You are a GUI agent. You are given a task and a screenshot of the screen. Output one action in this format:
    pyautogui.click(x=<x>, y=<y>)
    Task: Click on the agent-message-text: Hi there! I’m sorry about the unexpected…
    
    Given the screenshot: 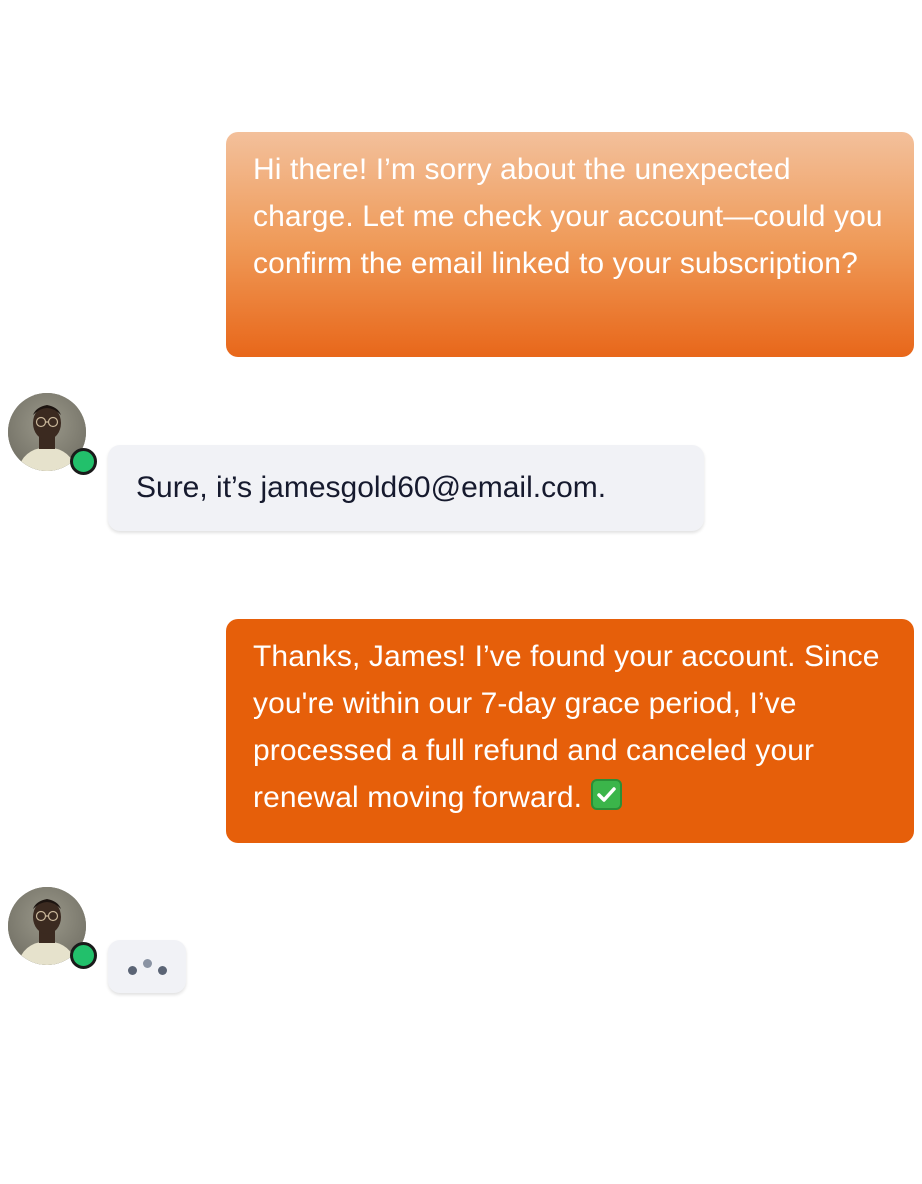 What is the action you would take?
    pyautogui.click(x=568, y=216)
    